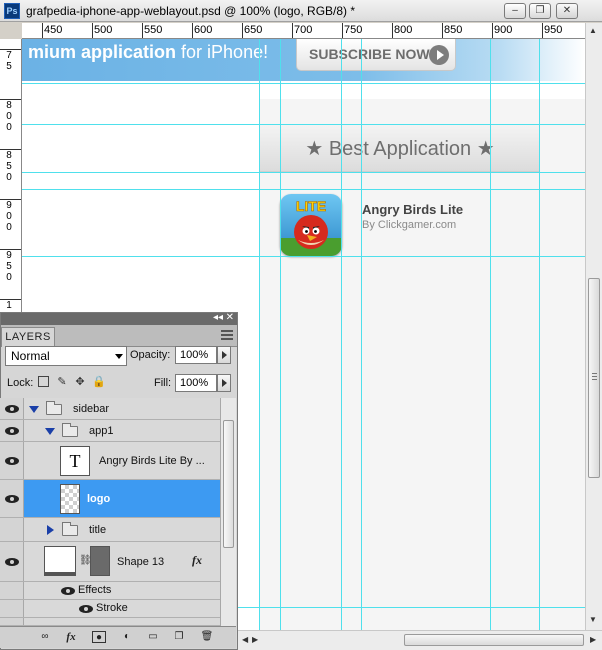  I want to click on close-panel-icon: ✕, so click(230, 317).